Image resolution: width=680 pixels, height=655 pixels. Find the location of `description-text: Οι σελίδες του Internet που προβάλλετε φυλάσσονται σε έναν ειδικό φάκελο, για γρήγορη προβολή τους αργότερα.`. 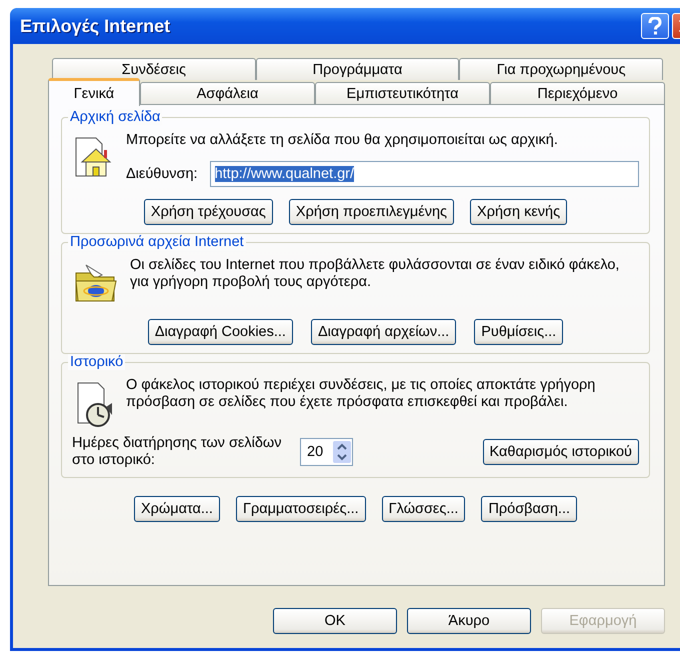

description-text: Οι σελίδες του Internet που προβάλλετε φυλάσσονται σε έναν ειδικό φάκελο, για γρήγορη προβολή τους αργότερα. is located at coordinates (375, 274).